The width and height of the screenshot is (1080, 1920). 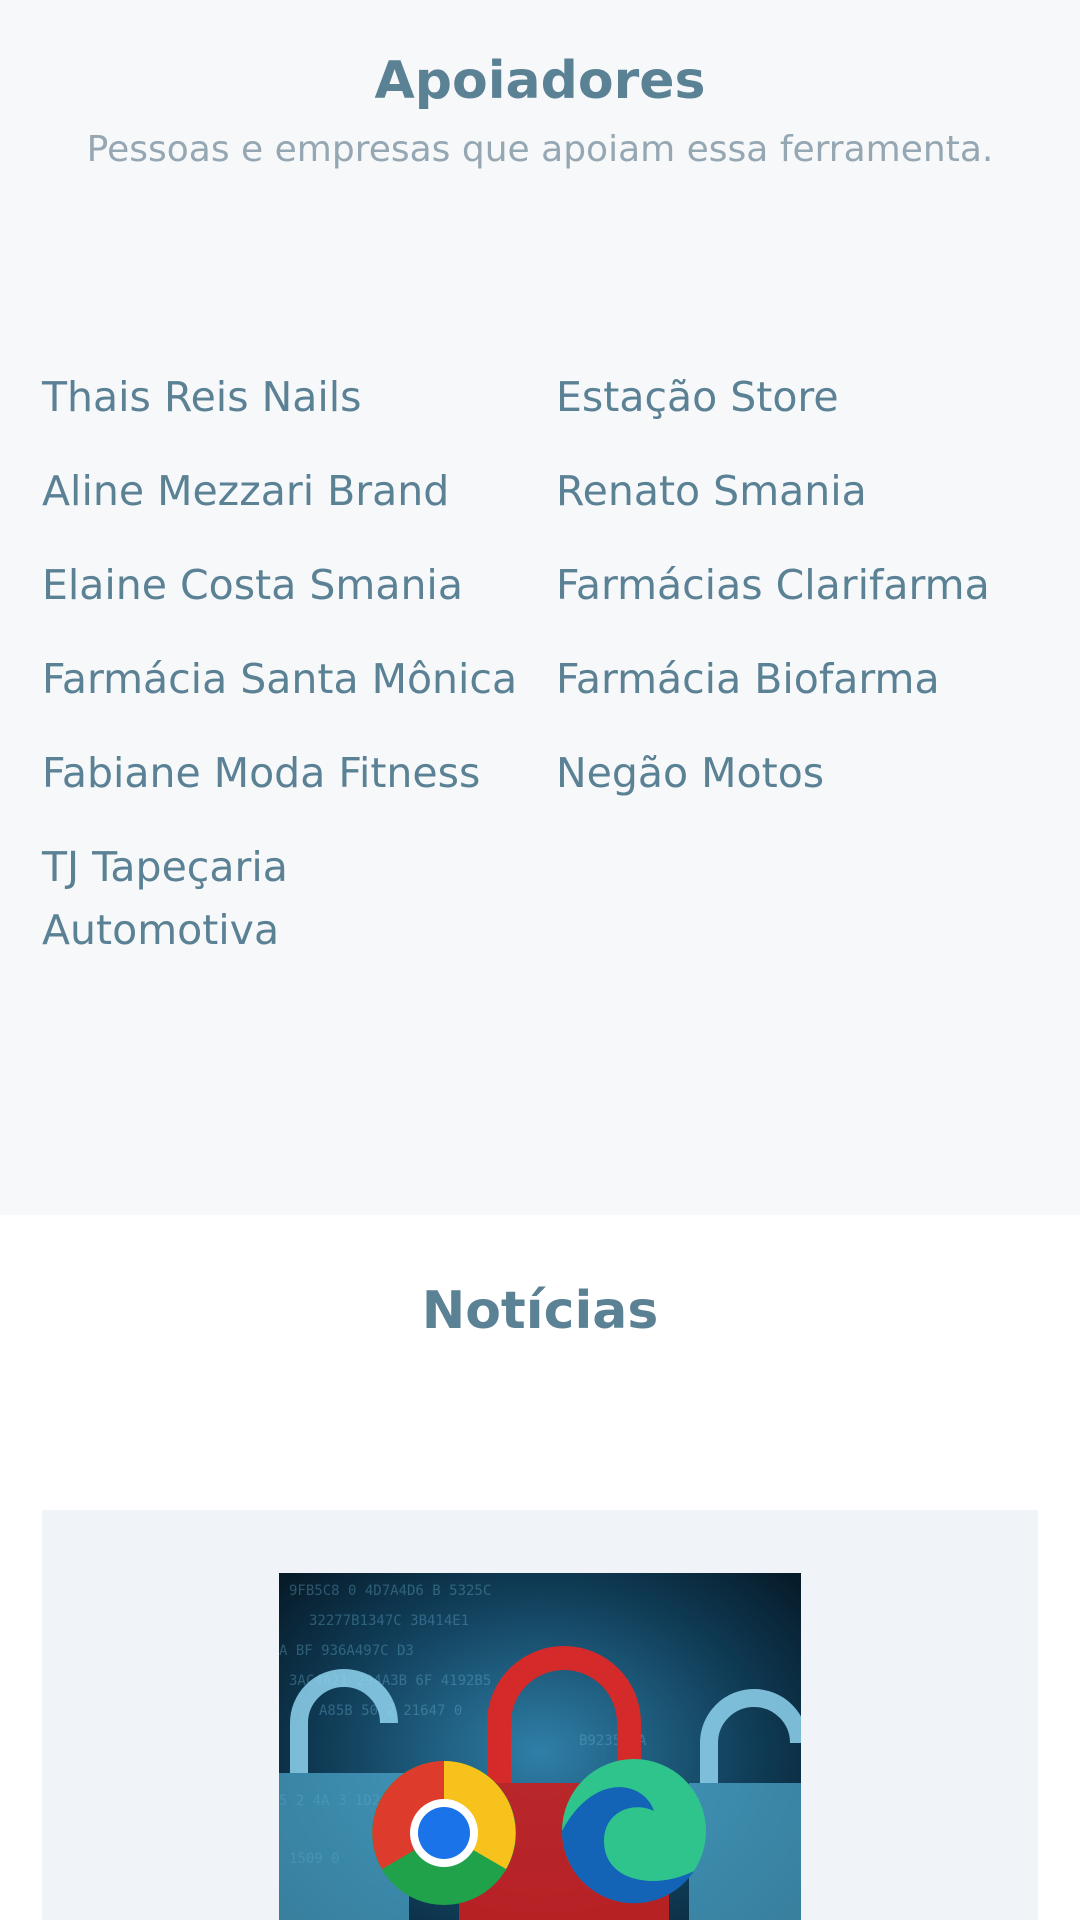 I want to click on news-title: Notícias, so click(x=540, y=1311).